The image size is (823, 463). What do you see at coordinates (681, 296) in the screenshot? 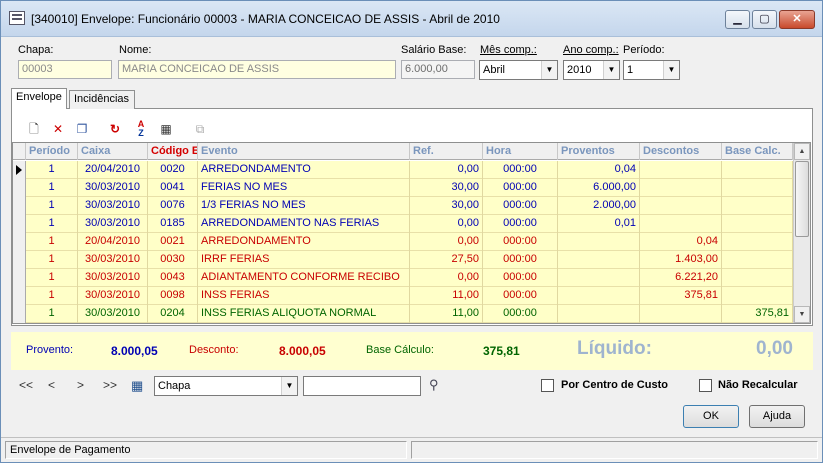
I see `cell-descontos: 375,81` at bounding box center [681, 296].